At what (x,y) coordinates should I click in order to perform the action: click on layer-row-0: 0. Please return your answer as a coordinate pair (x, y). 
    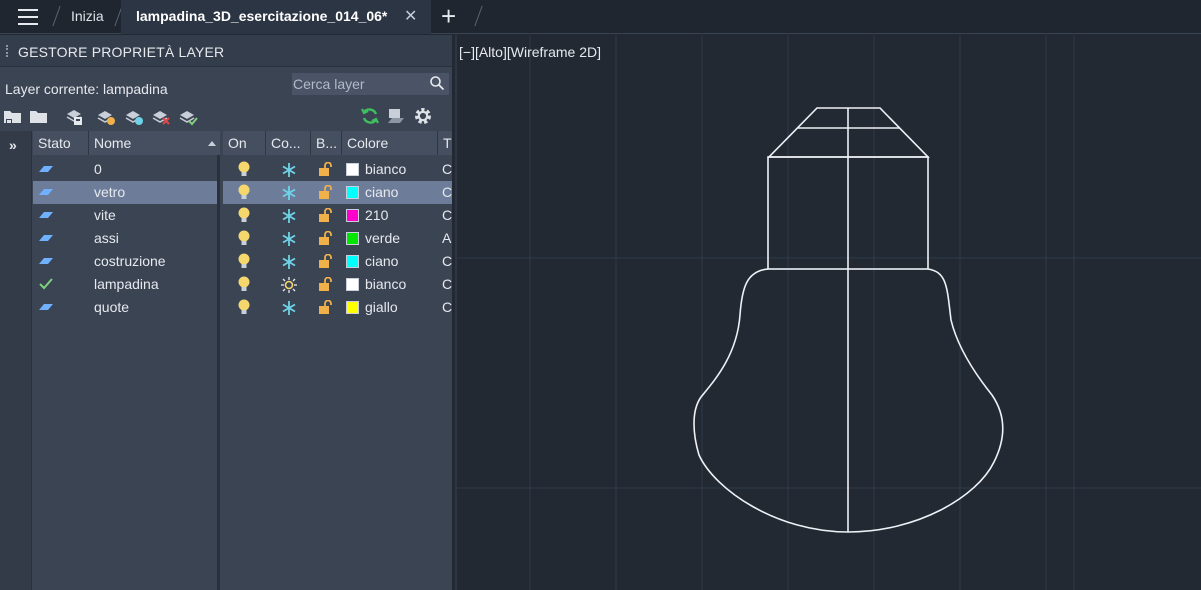
    Looking at the image, I should click on (125, 169).